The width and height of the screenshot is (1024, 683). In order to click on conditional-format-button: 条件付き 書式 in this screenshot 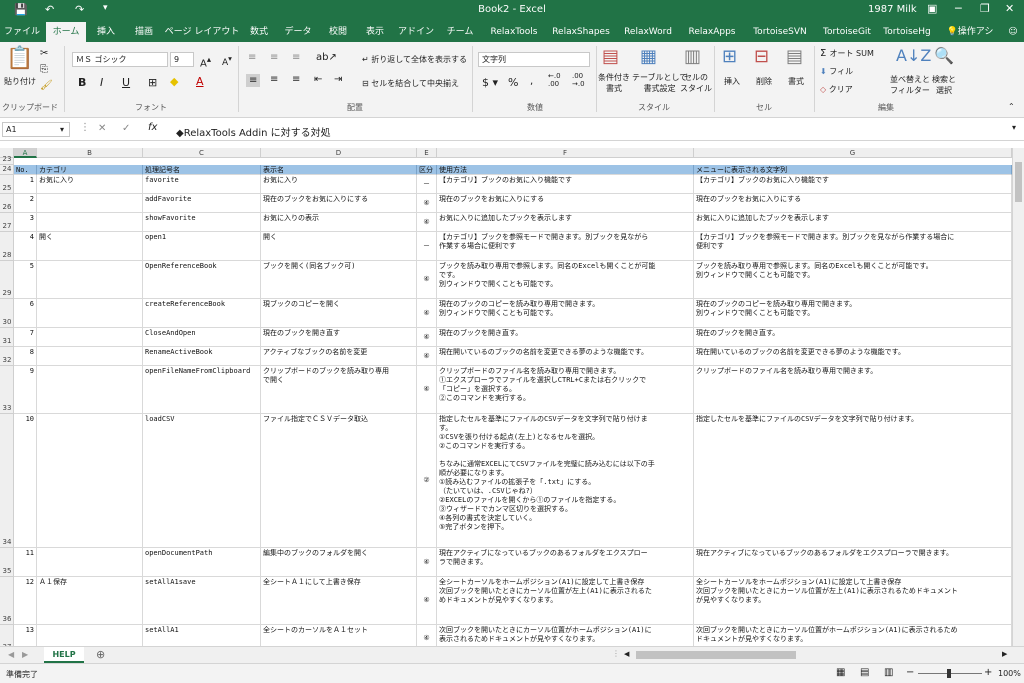, I will do `click(614, 83)`.